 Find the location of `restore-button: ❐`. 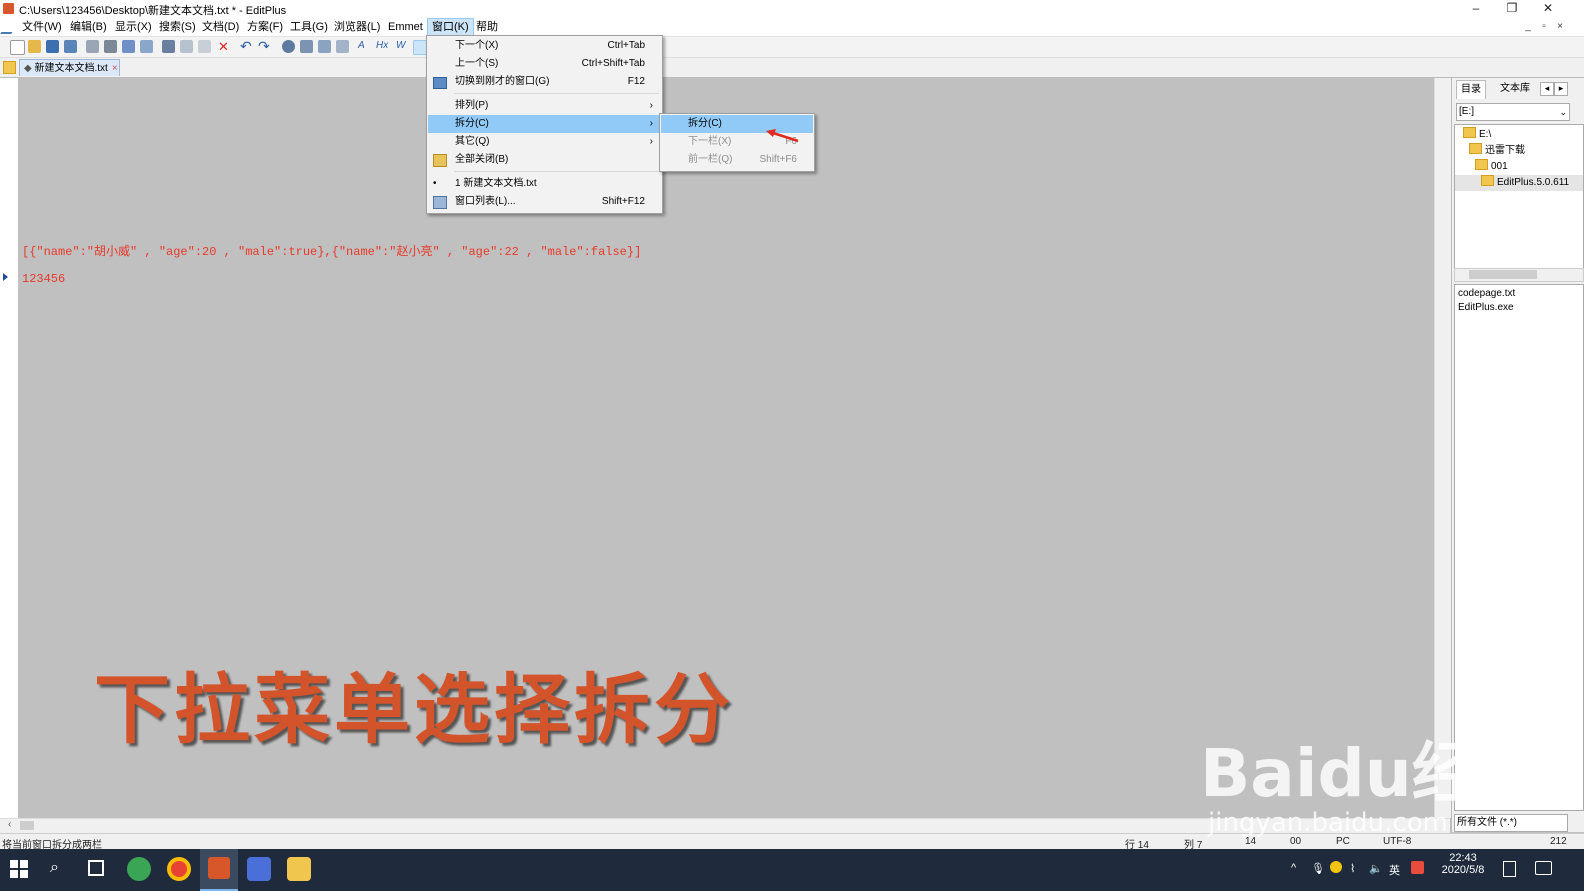

restore-button: ❐ is located at coordinates (1512, 9).